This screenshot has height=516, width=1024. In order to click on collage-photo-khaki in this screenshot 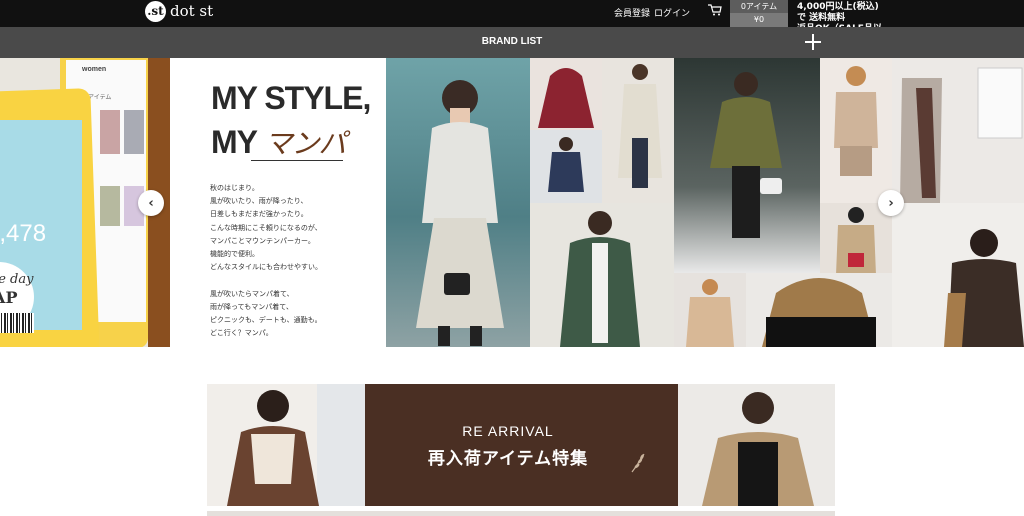, I will do `click(747, 165)`.